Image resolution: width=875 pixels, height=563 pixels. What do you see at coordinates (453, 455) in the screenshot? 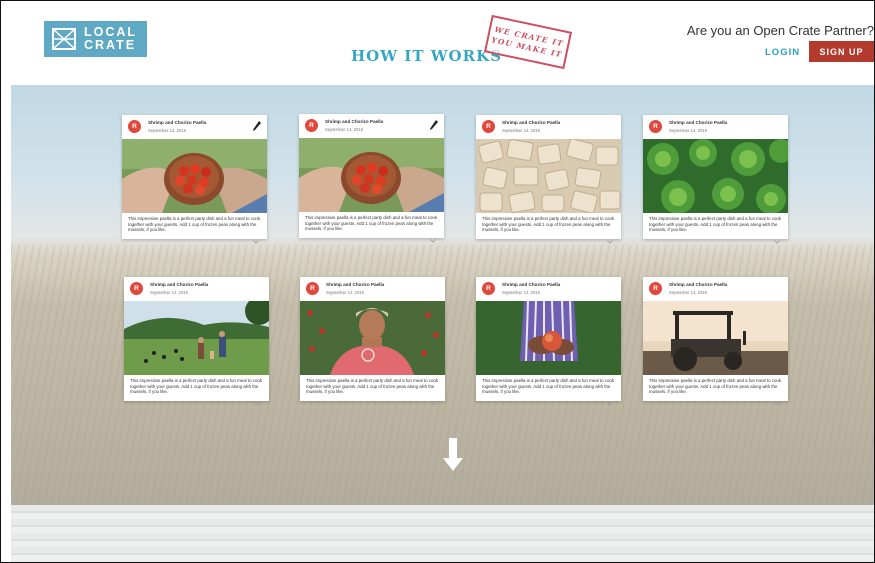
I see `down-arrow-icon` at bounding box center [453, 455].